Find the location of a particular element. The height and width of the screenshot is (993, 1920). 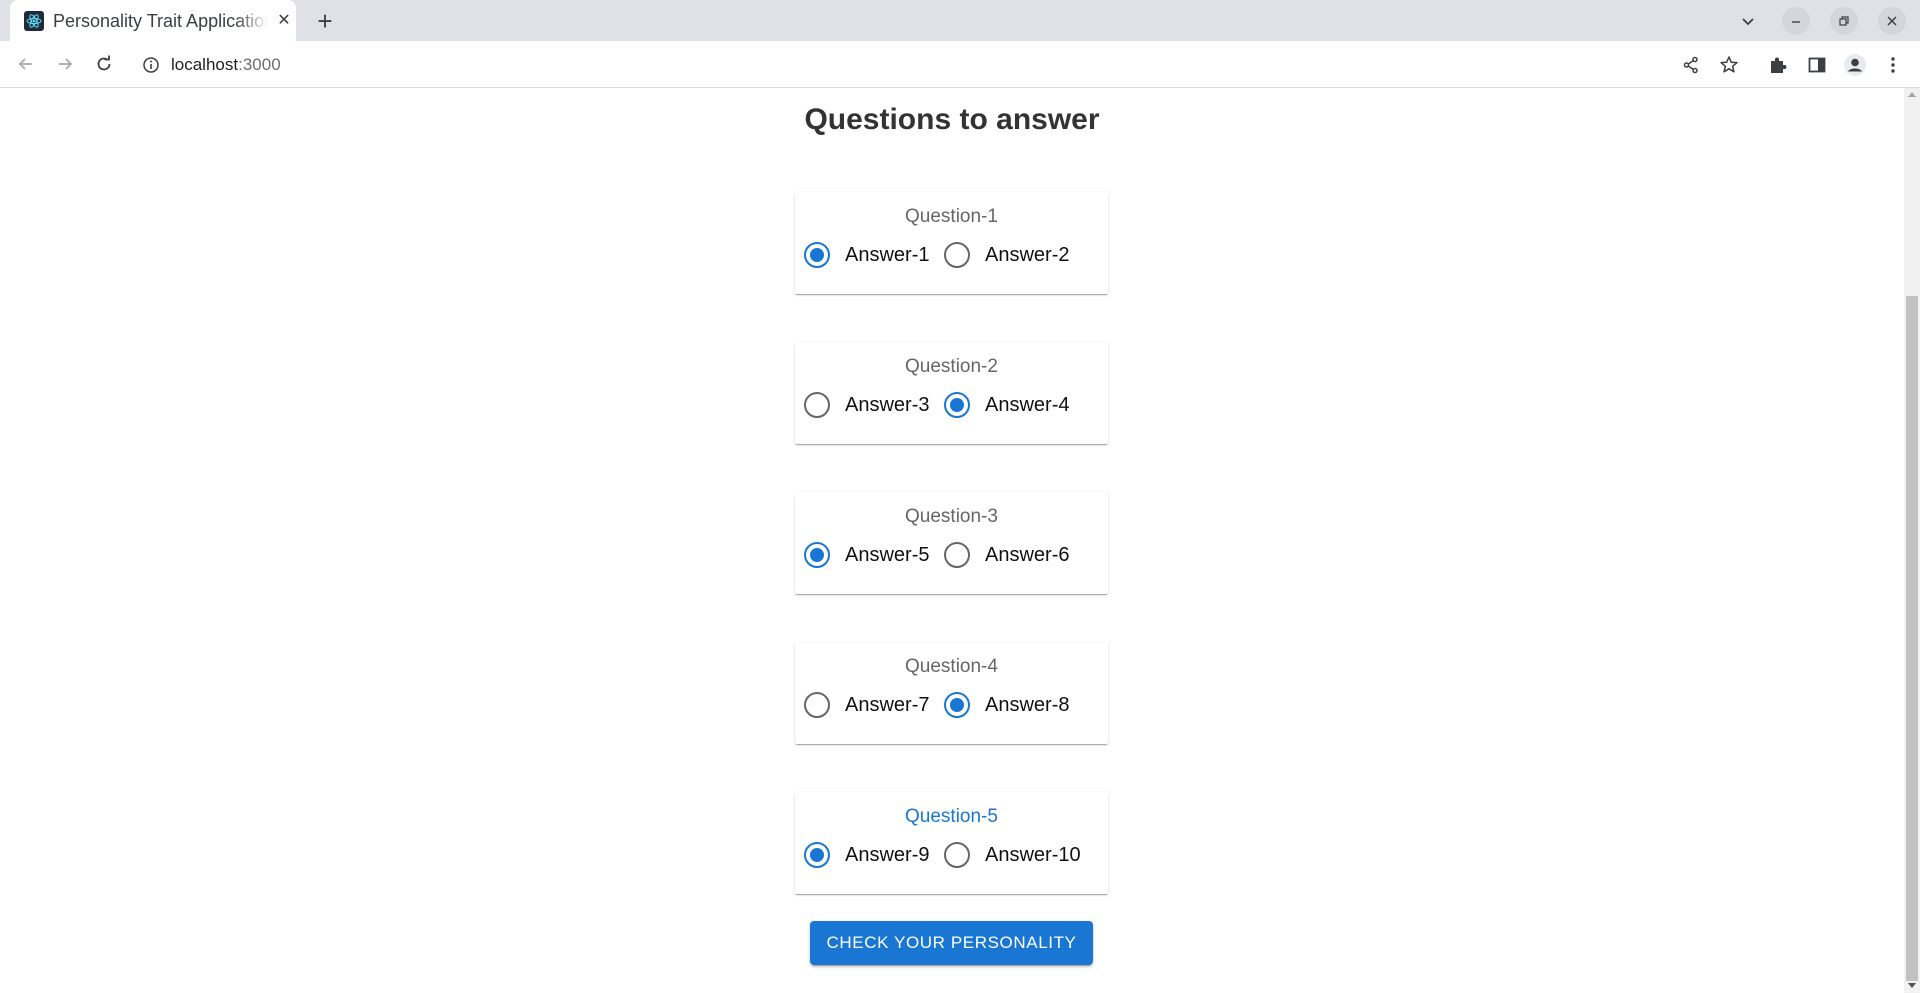

answer-option: Answer-1 is located at coordinates (862, 255).